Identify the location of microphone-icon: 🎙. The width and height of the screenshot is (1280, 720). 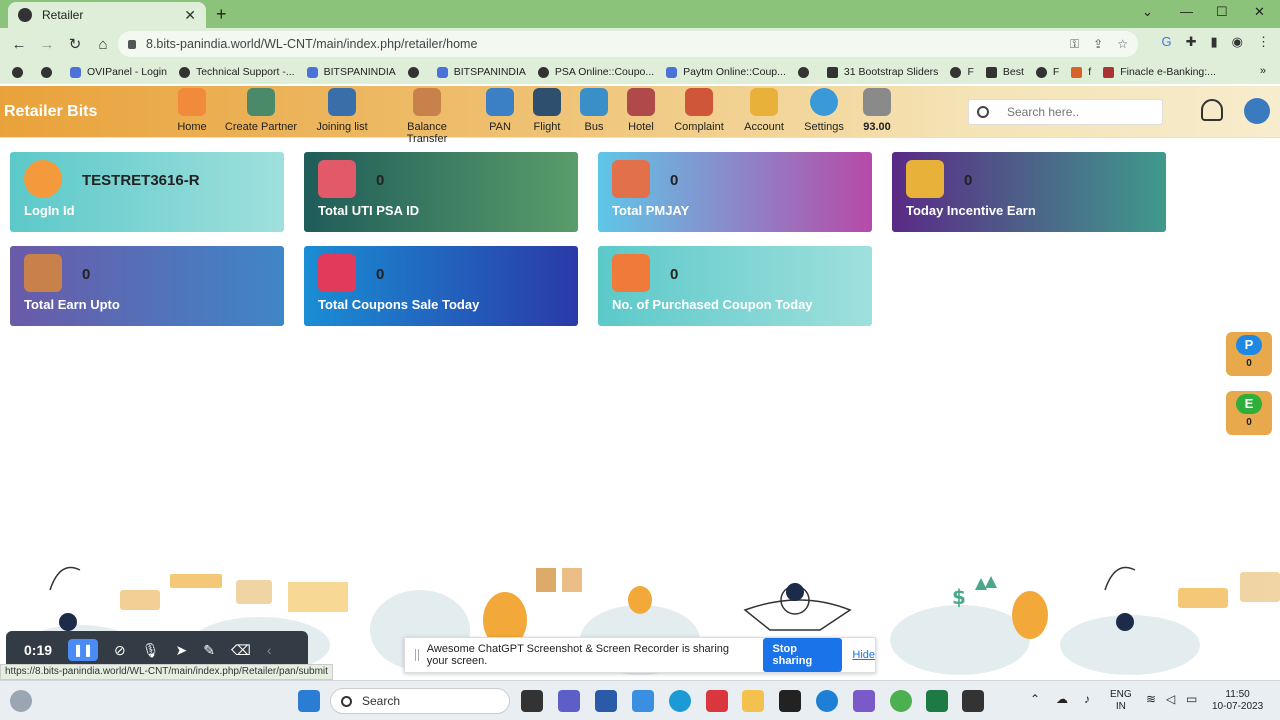
(151, 650).